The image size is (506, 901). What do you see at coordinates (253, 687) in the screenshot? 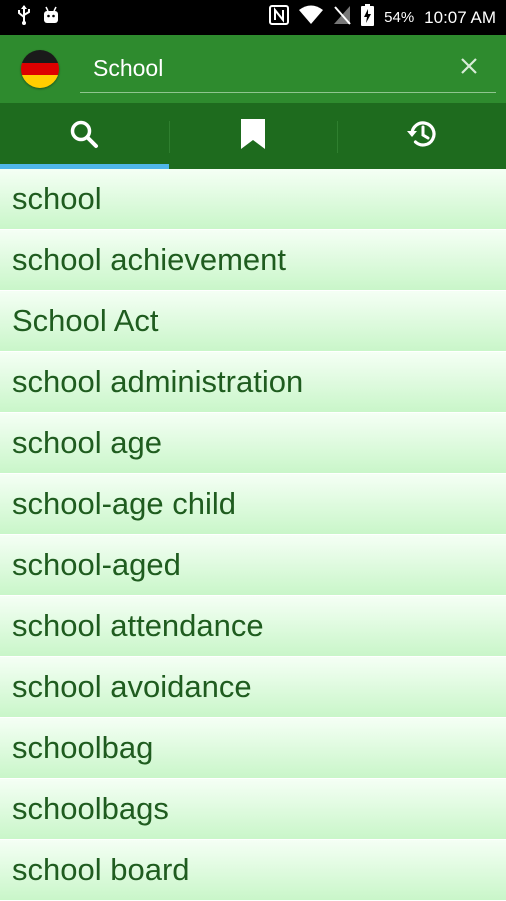
I see `list-item: school avoidance` at bounding box center [253, 687].